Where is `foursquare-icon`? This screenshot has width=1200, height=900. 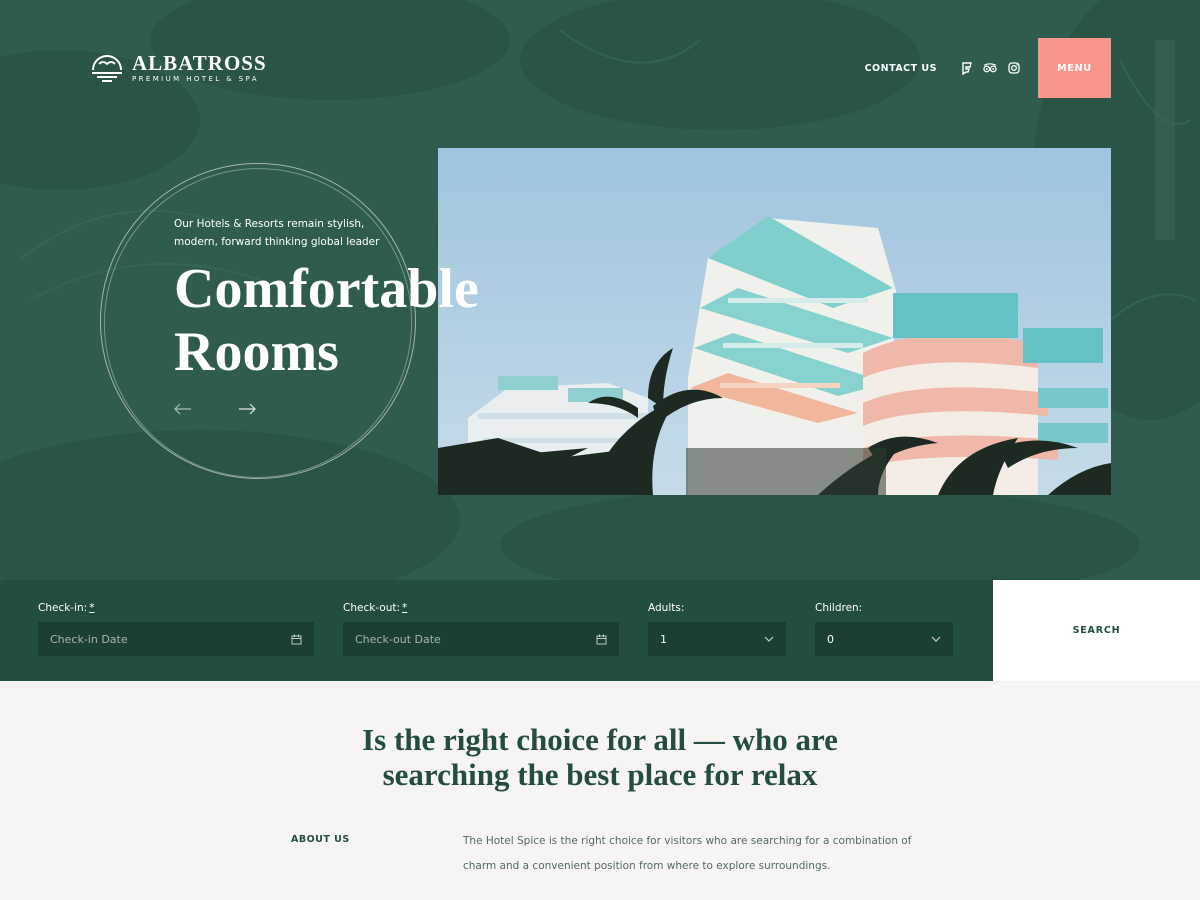 foursquare-icon is located at coordinates (966, 68).